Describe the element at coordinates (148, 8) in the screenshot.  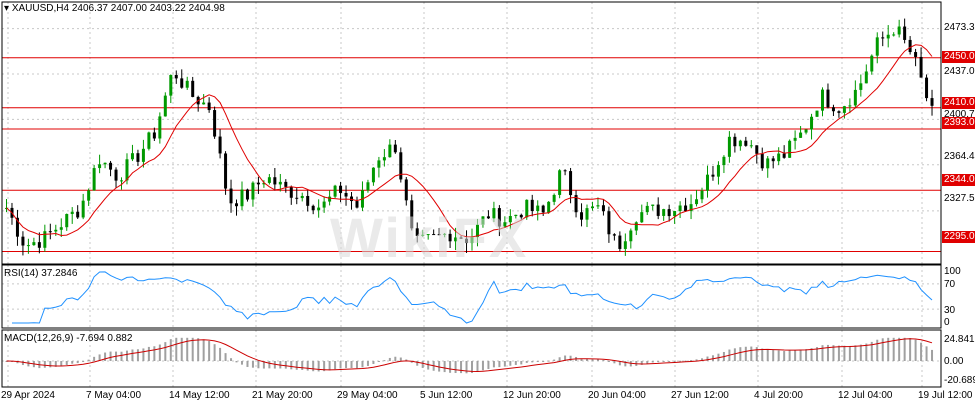
I see `ohlc-values: 2406.37 2407.00 2403.22 2404.98` at that location.